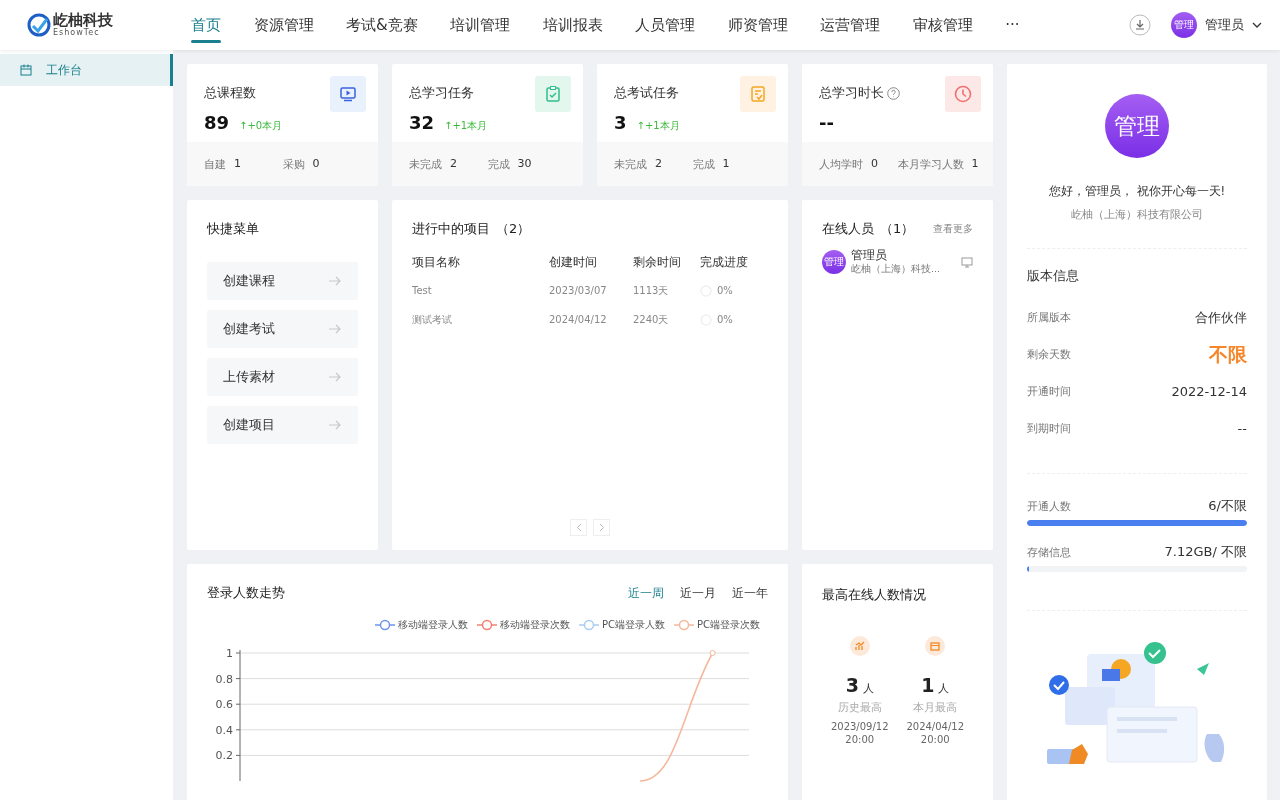 The image size is (1280, 800). I want to click on stat-title: 总考试任务, so click(646, 93).